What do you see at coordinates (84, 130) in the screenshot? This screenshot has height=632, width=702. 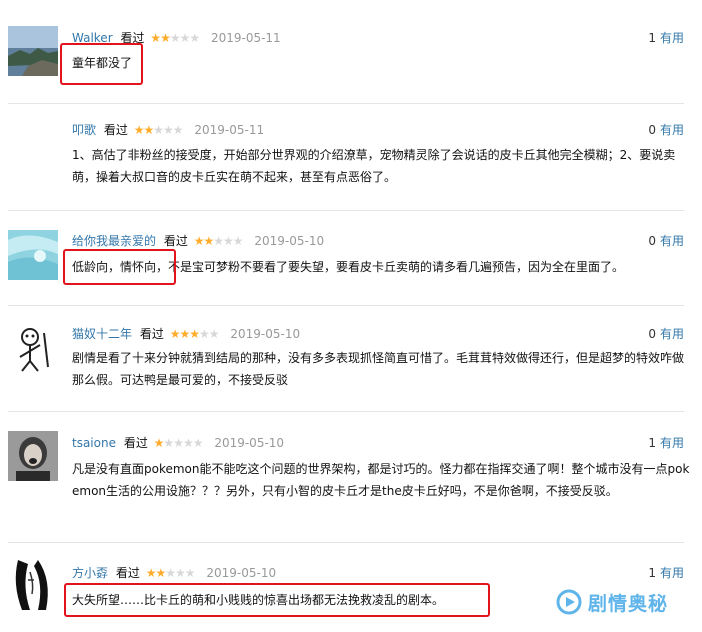 I see `username-link: 叩歌` at bounding box center [84, 130].